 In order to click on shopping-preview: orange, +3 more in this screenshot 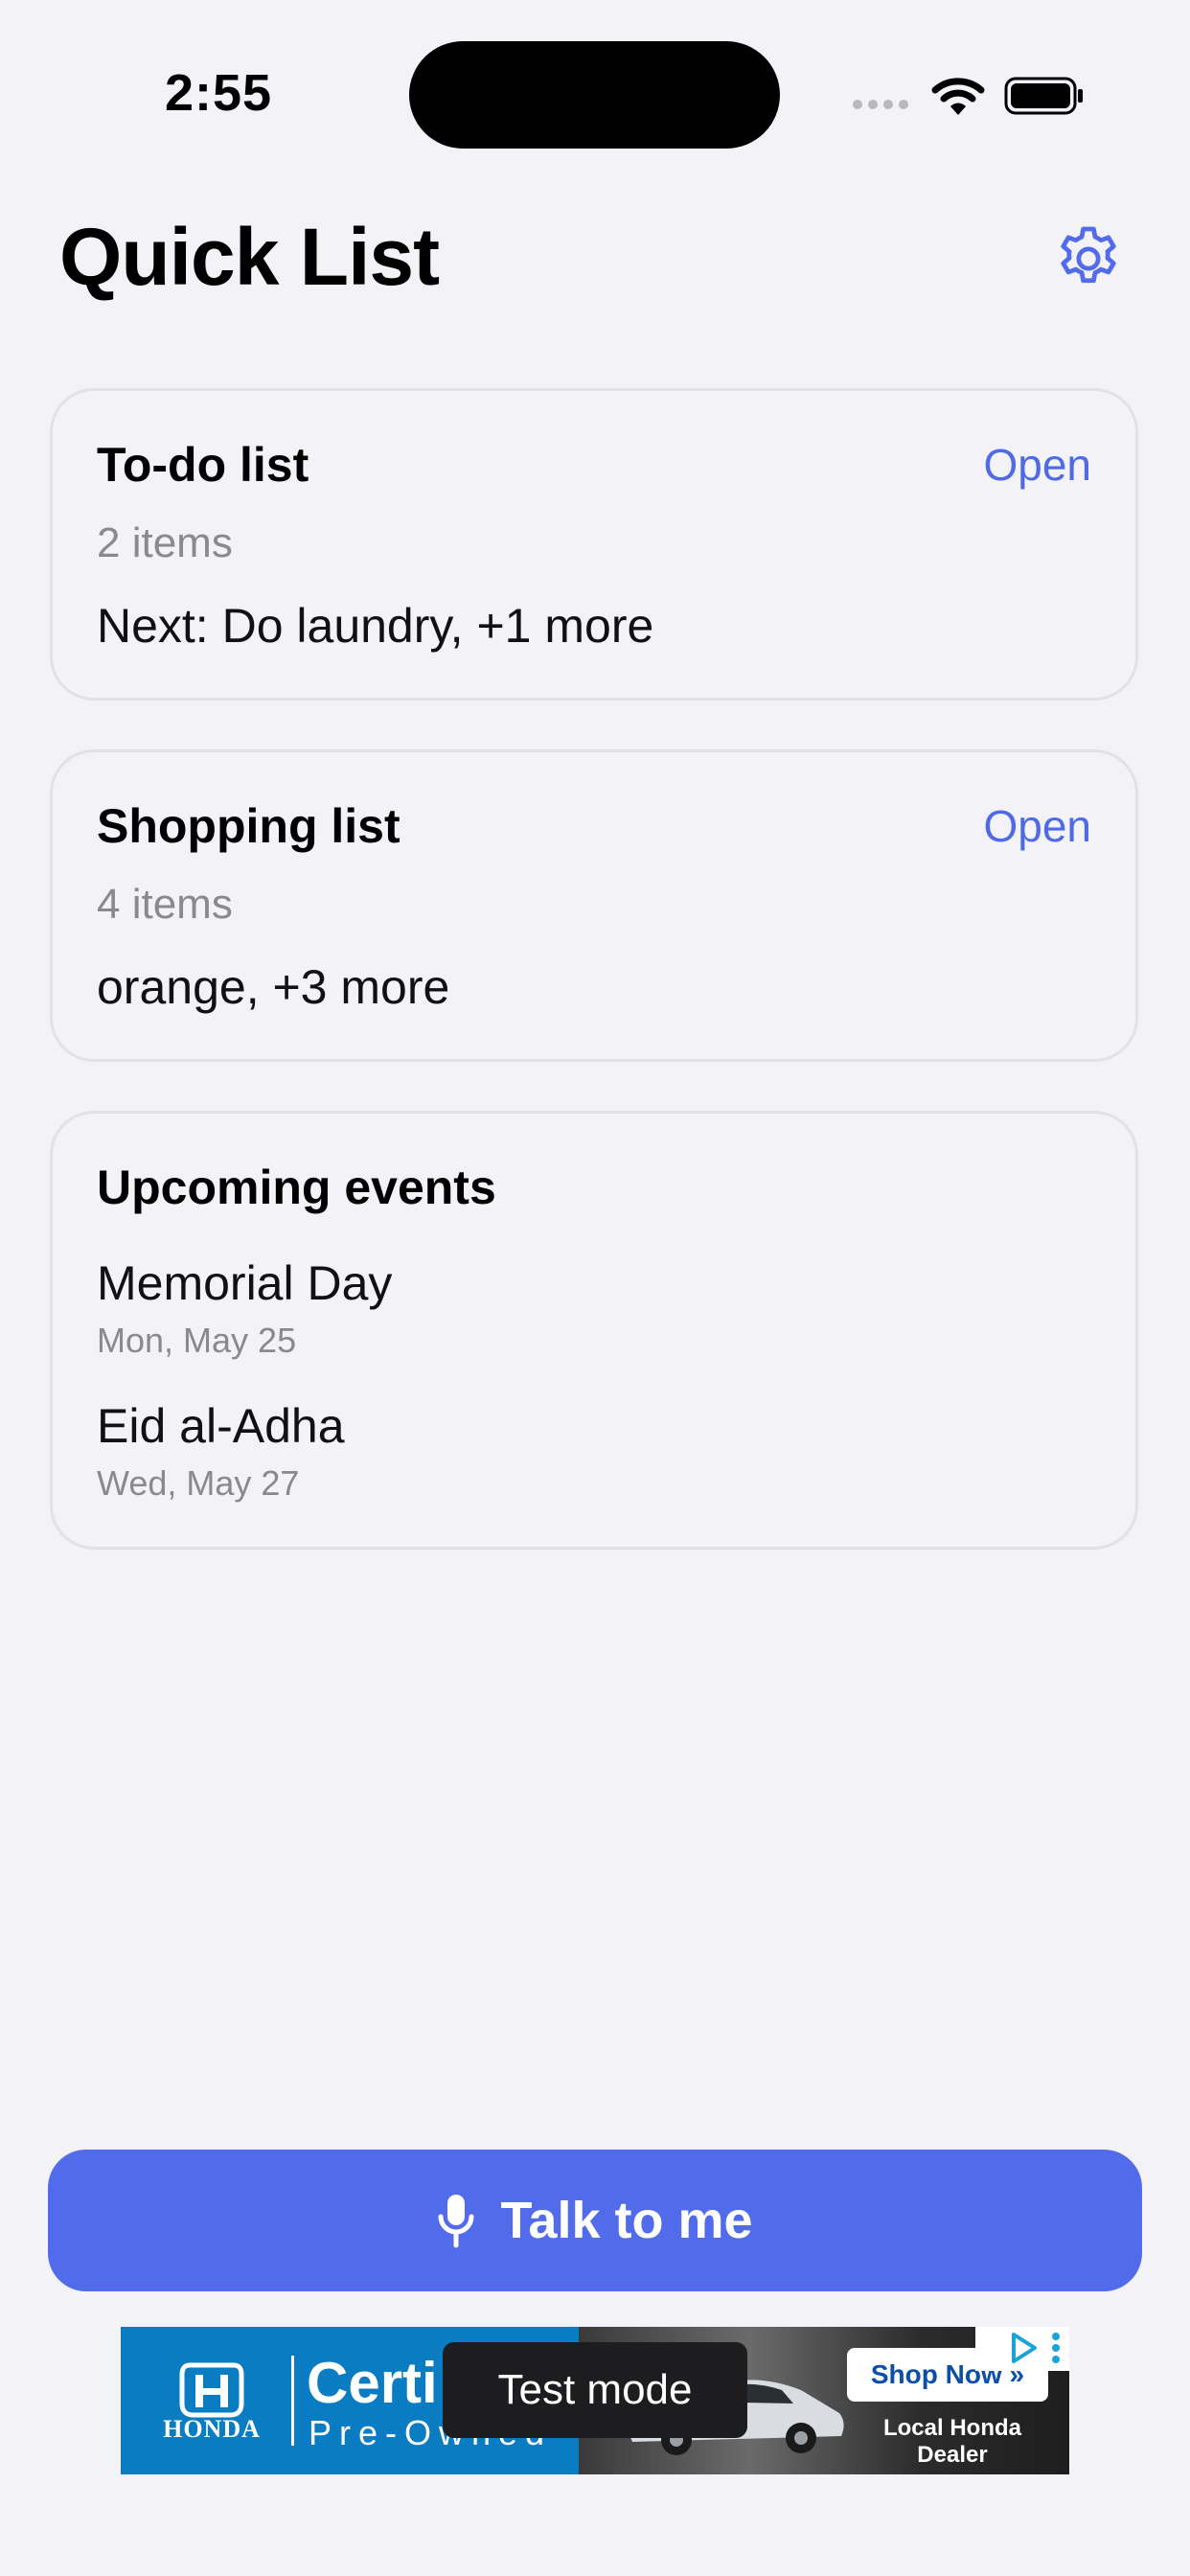, I will do `click(273, 987)`.